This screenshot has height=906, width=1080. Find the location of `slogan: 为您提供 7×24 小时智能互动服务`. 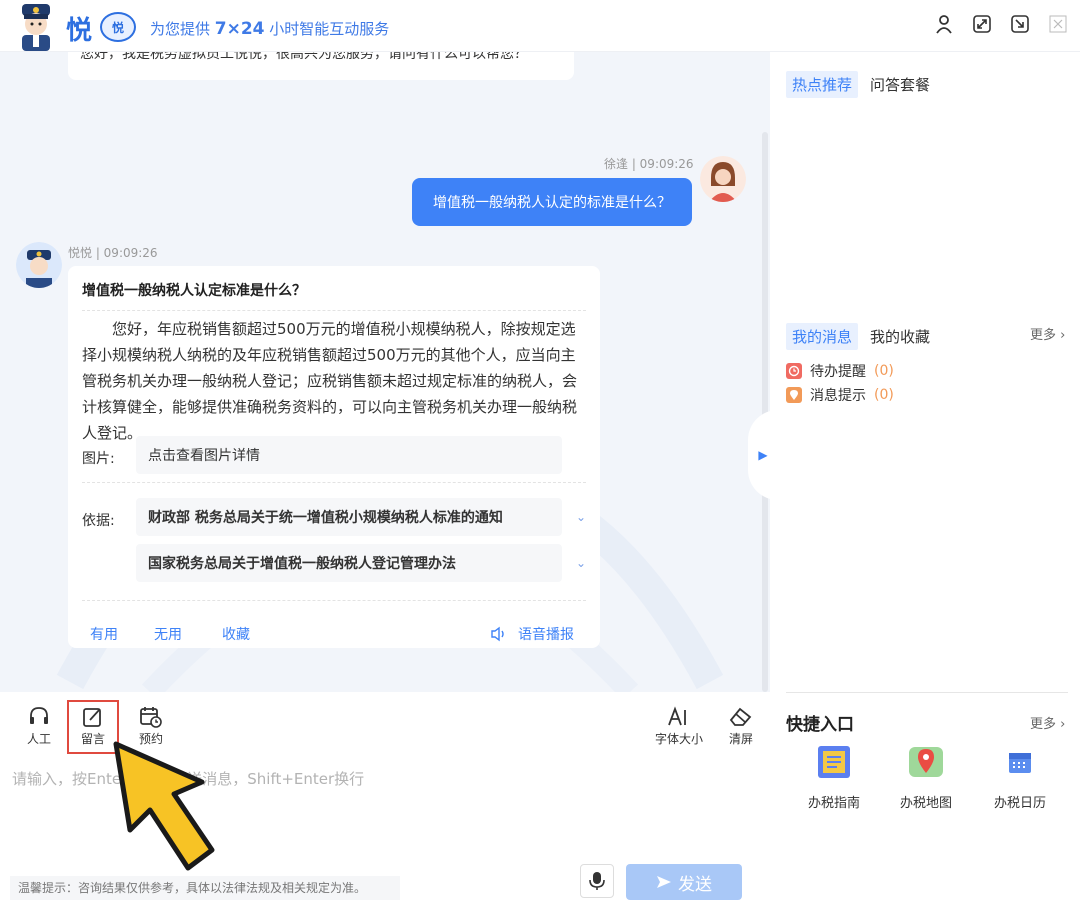

slogan: 为您提供 7×24 小时智能互动服务 is located at coordinates (270, 29).